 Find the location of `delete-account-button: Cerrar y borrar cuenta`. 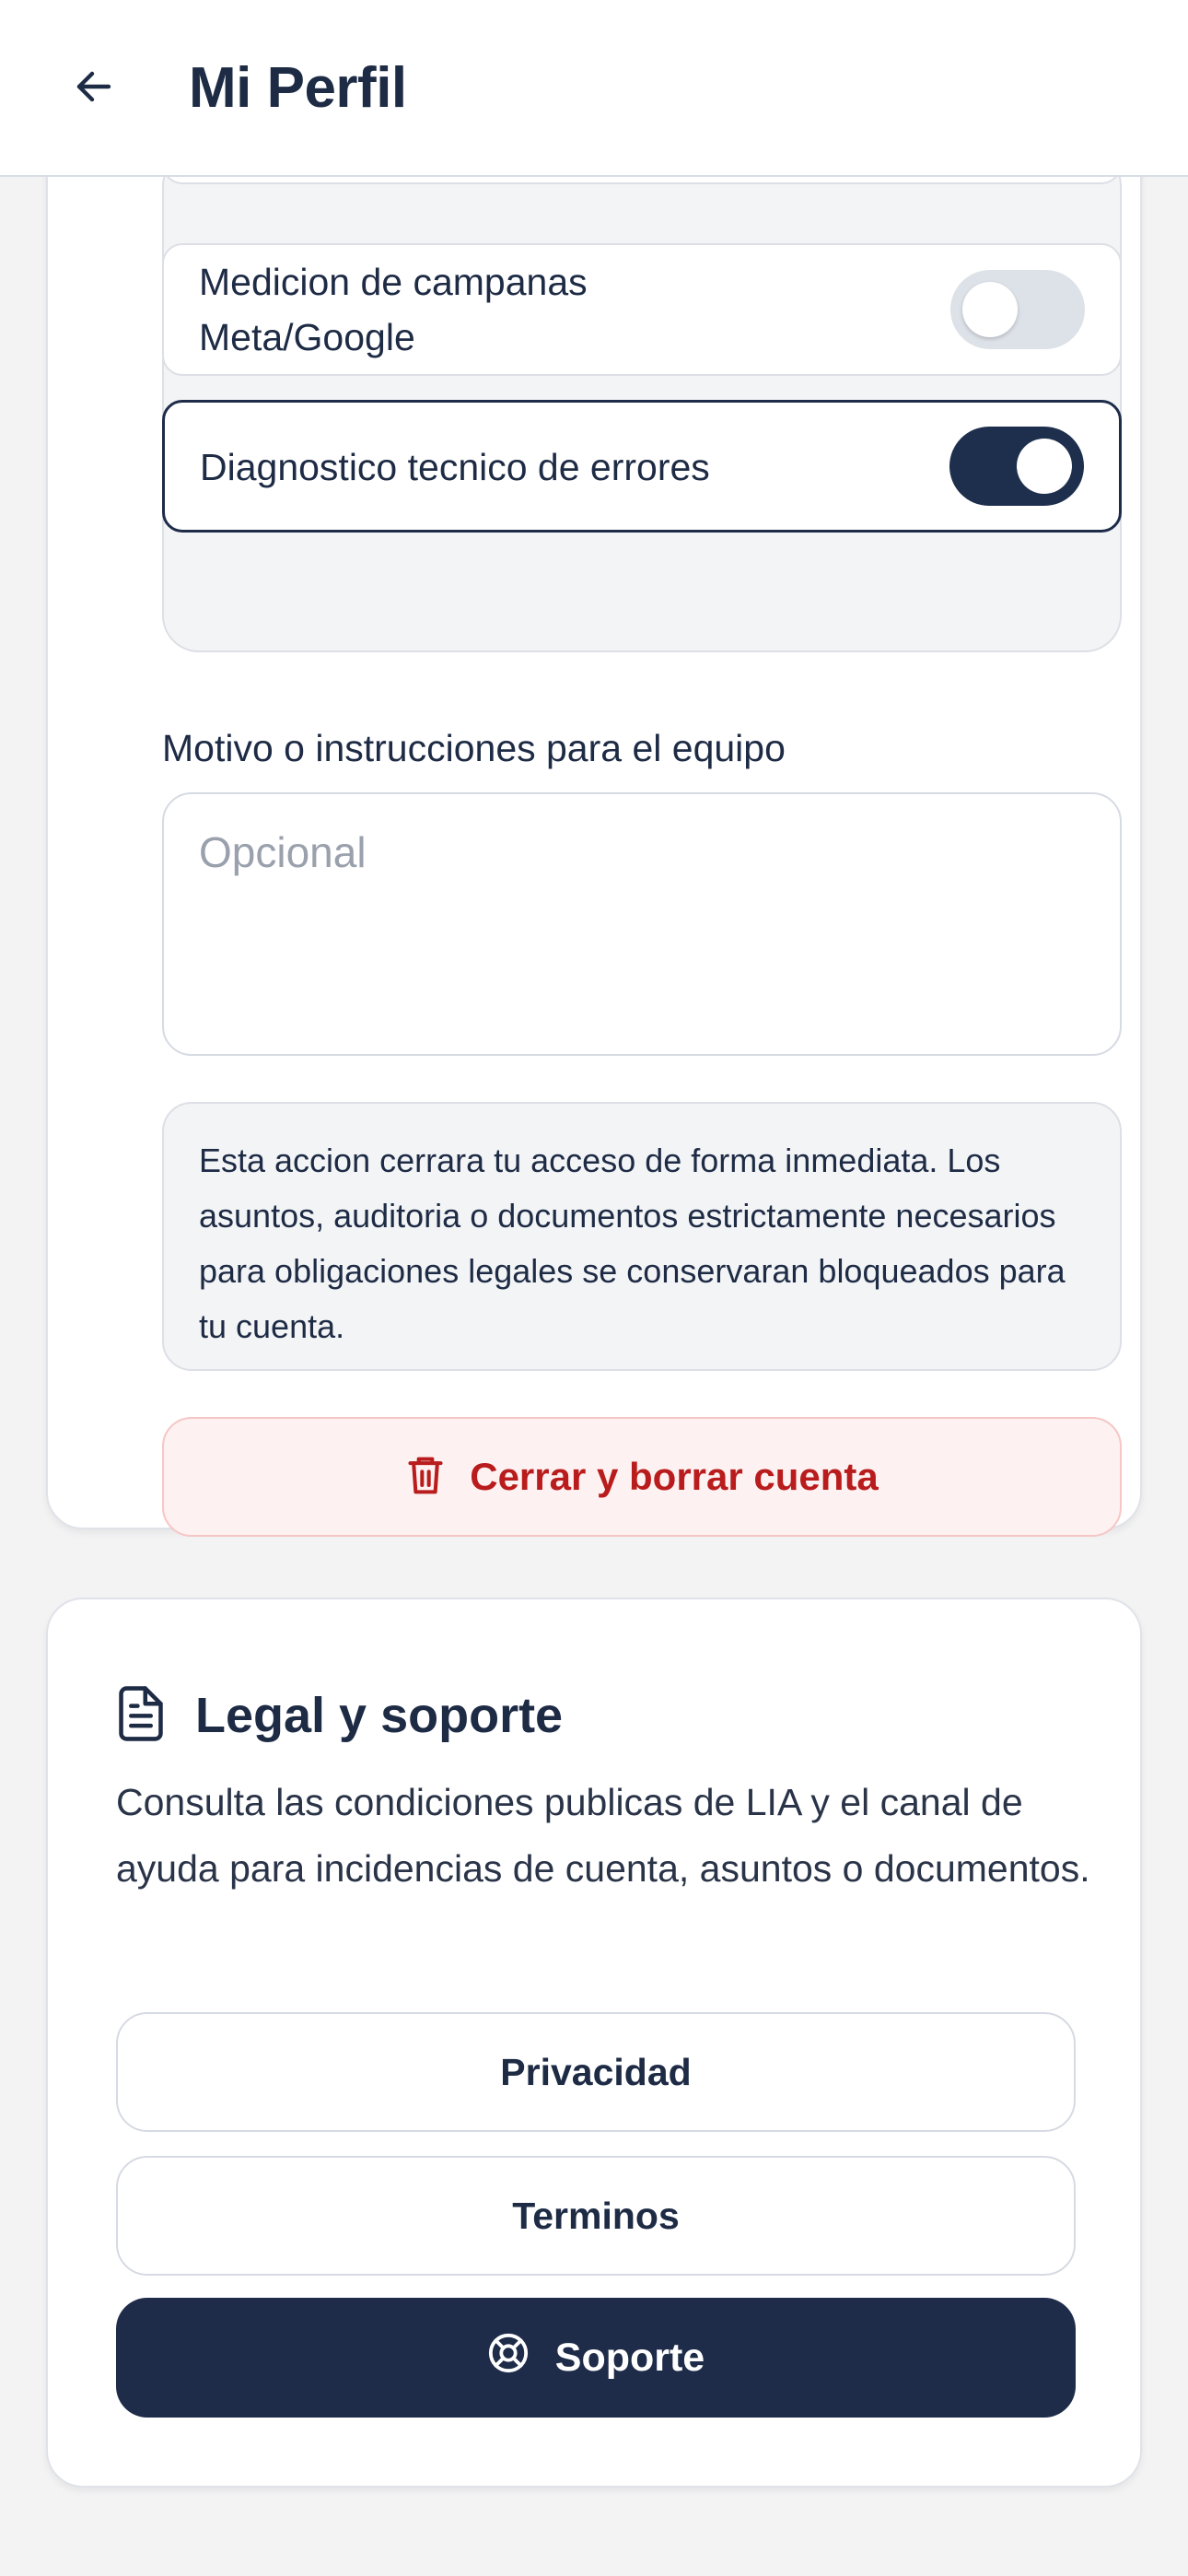

delete-account-button: Cerrar y borrar cuenta is located at coordinates (642, 1477).